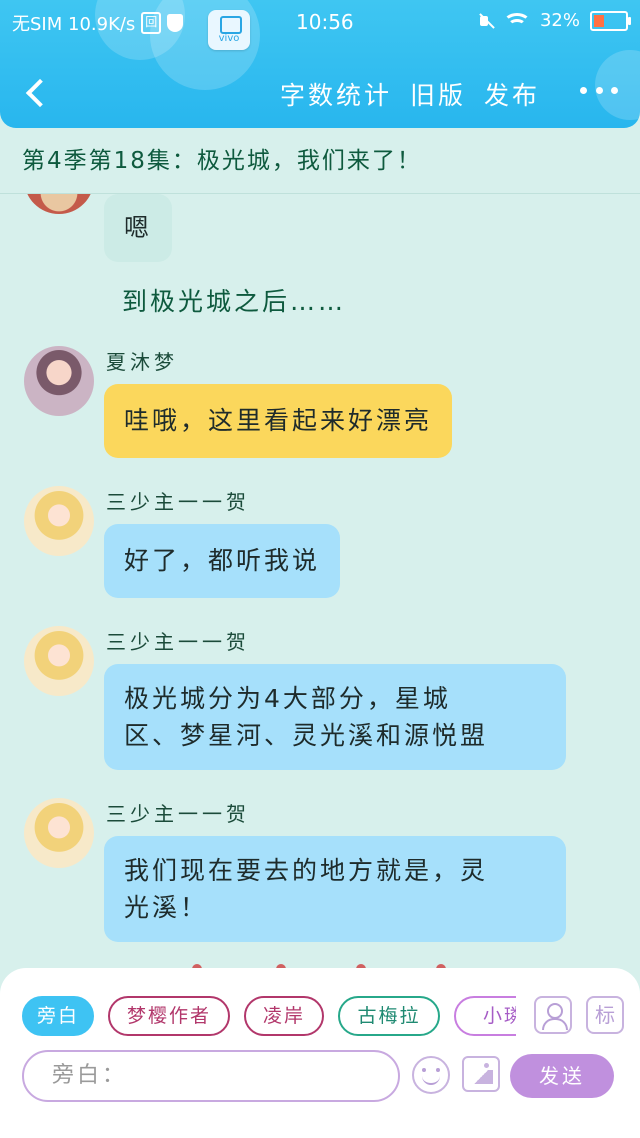 This screenshot has height=1138, width=640. Describe the element at coordinates (599, 90) in the screenshot. I see `more-icon` at that location.